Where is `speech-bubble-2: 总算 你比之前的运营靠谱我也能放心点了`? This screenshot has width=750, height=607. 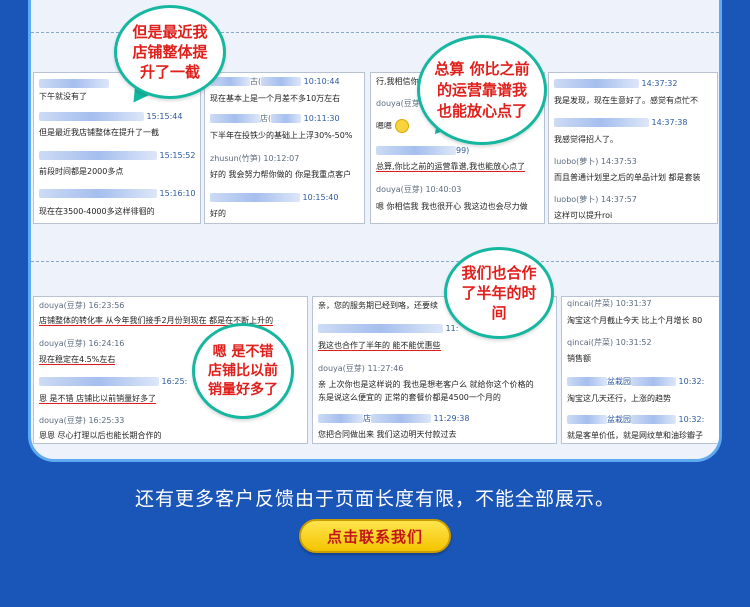
speech-bubble-2: 总算 你比之前的运营靠谱我也能放心点了 is located at coordinates (482, 90).